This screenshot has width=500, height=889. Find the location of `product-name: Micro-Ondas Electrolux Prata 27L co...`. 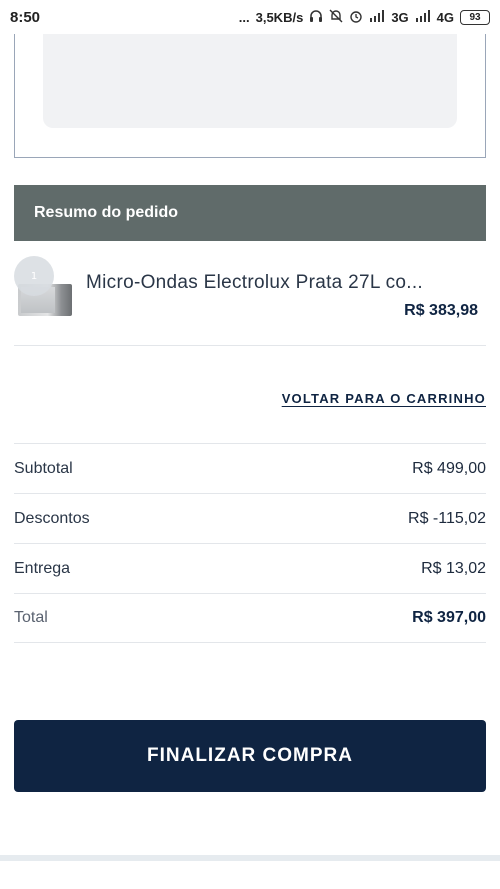

product-name: Micro-Ondas Electrolux Prata 27L co... is located at coordinates (254, 282).